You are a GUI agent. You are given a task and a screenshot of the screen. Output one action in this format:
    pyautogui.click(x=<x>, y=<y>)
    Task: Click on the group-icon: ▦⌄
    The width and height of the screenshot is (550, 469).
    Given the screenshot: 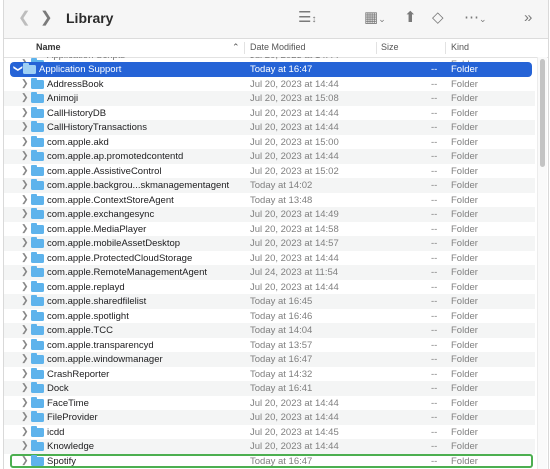 What is the action you would take?
    pyautogui.click(x=375, y=18)
    